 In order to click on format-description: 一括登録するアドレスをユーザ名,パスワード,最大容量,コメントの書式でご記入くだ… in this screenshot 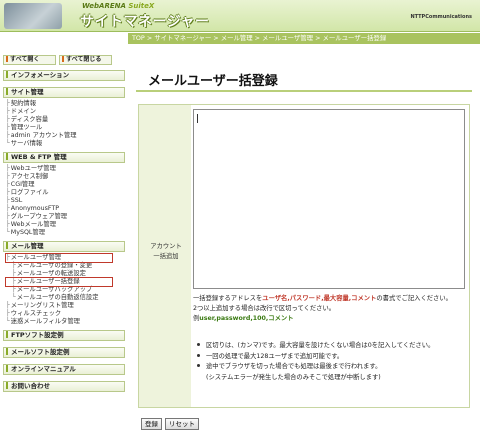, I will do `click(322, 308)`.